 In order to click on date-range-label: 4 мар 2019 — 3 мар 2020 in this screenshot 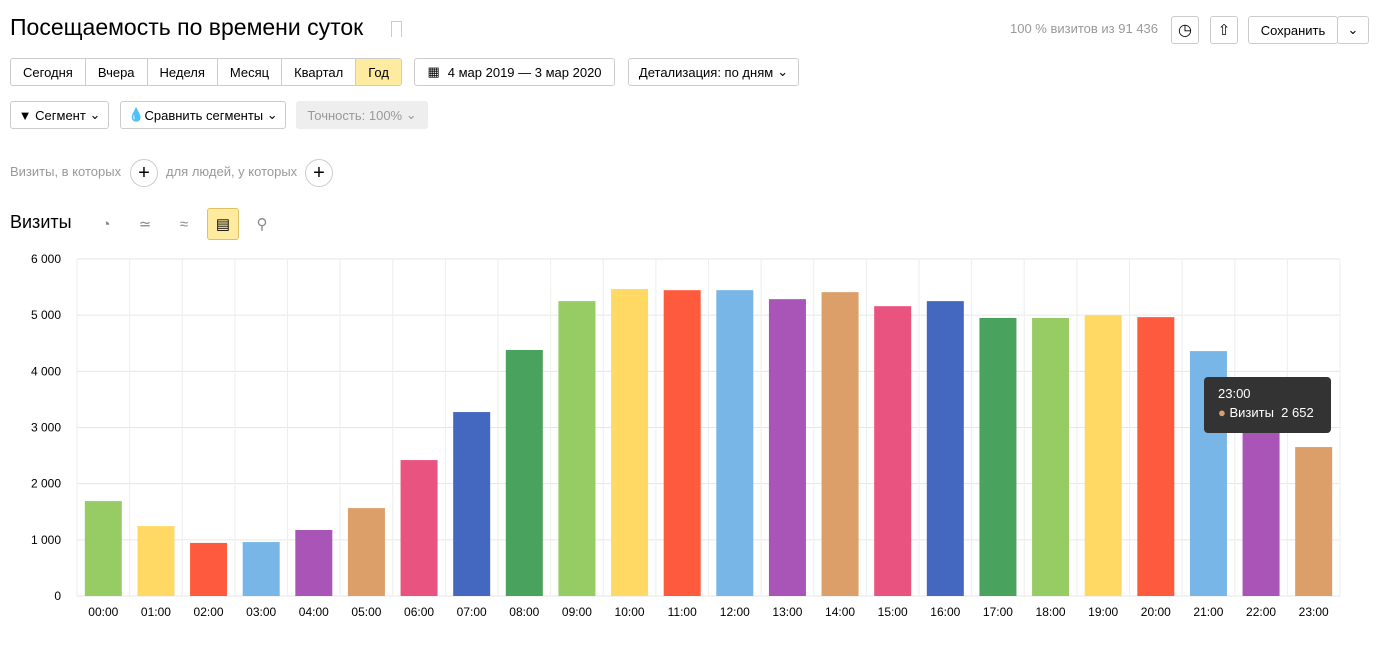, I will do `click(524, 72)`.